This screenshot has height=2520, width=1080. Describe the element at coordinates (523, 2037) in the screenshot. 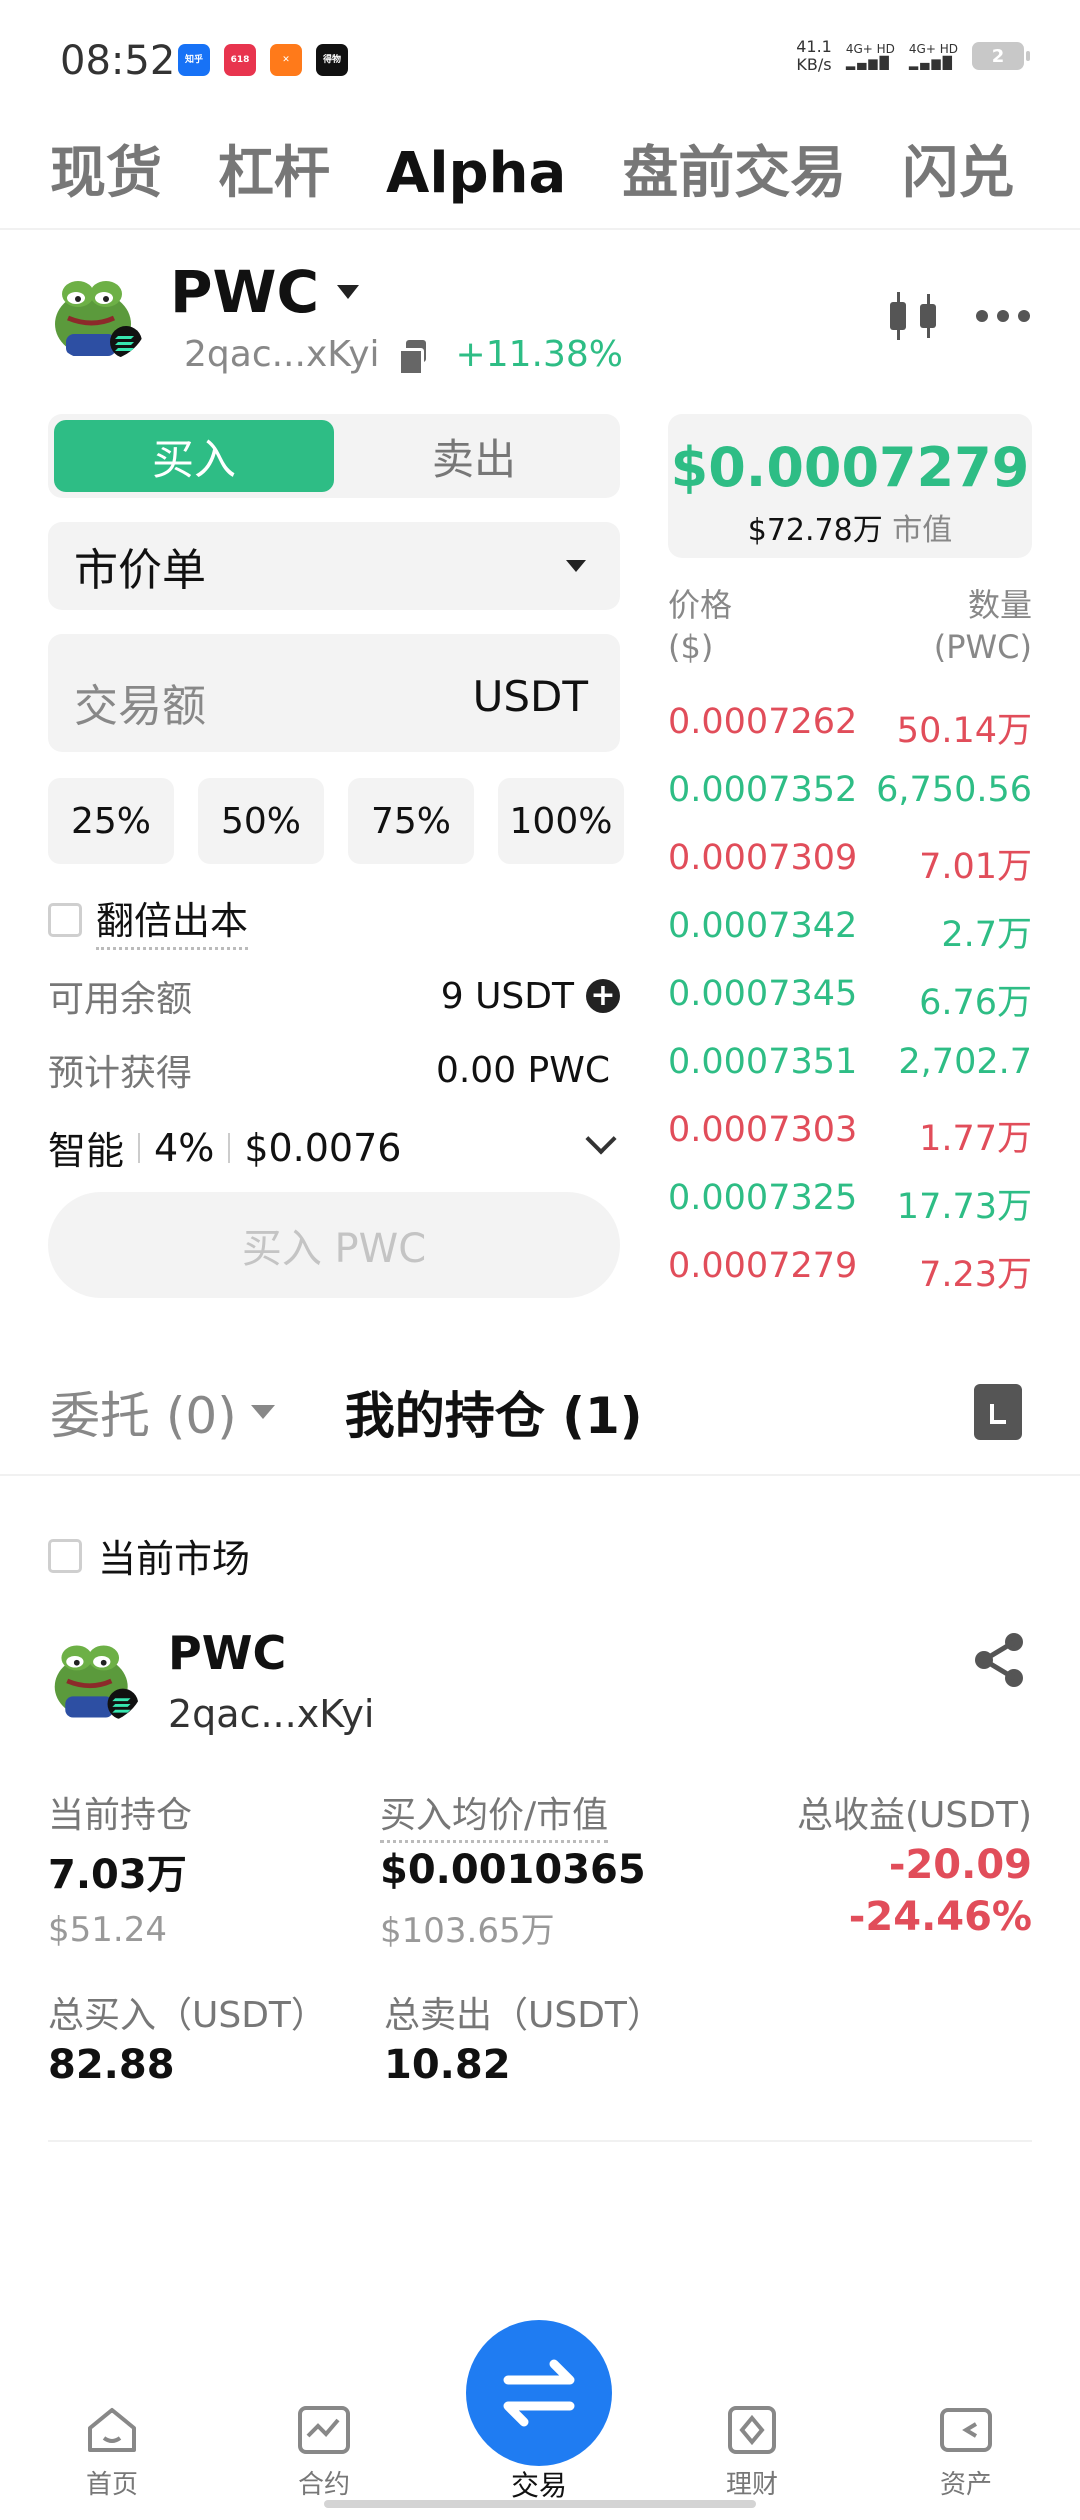

I see `total-sell-stat: 总卖出（USDT） 10.82` at that location.